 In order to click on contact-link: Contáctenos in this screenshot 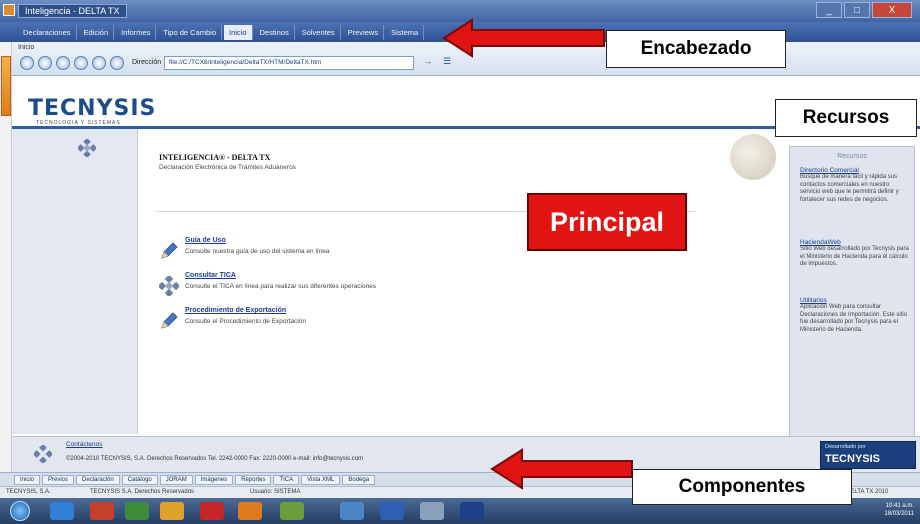, I will do `click(84, 444)`.